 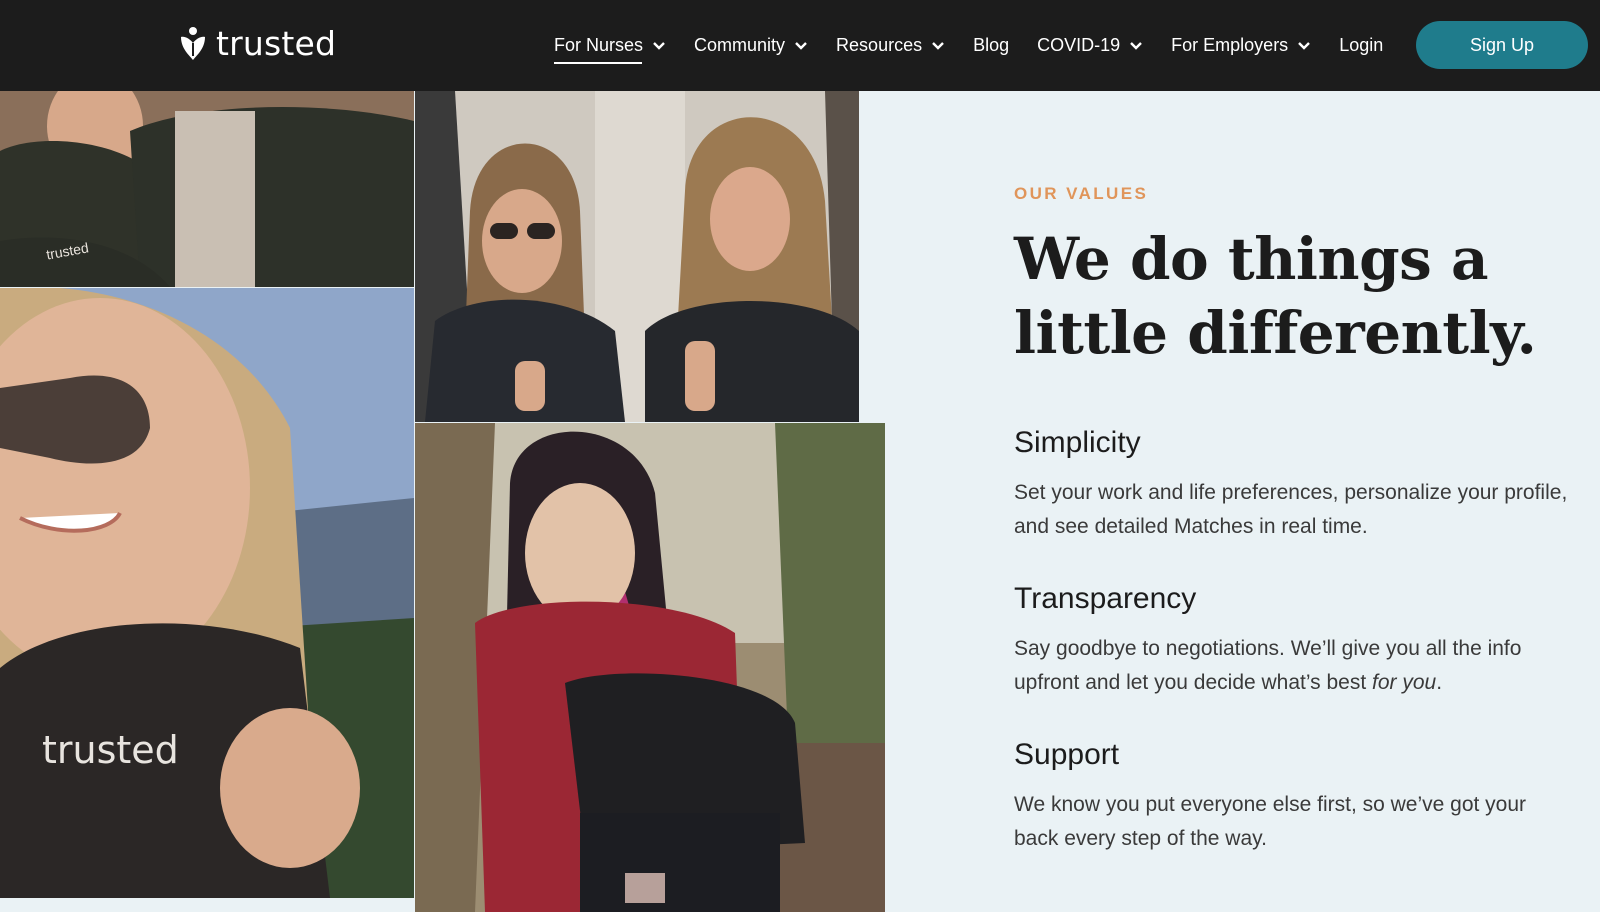 I want to click on nav-item-label: Login, so click(x=1361, y=45).